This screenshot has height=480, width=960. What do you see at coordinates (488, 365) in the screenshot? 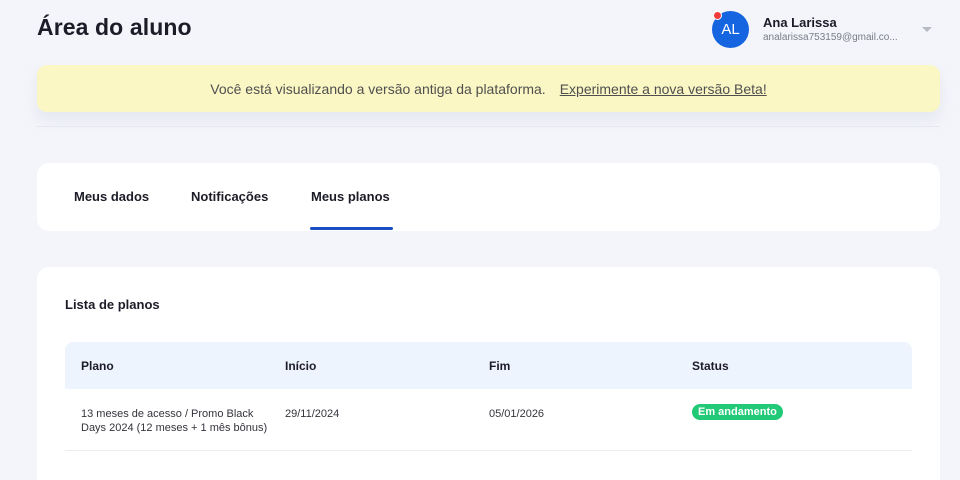
I see `plans-table-header: Plano Início Fim Status` at bounding box center [488, 365].